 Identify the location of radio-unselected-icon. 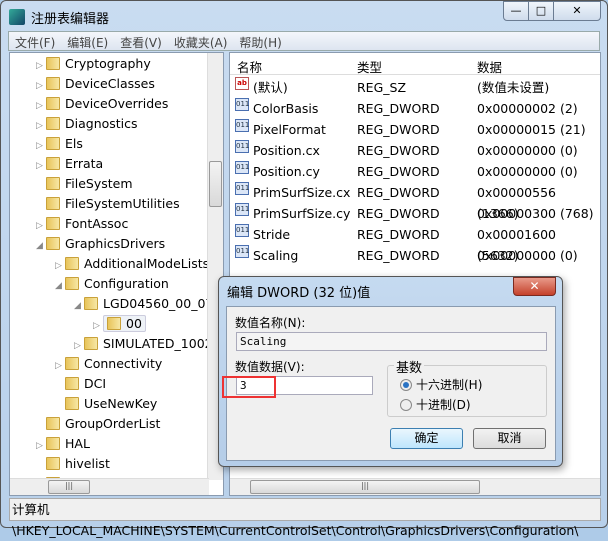
(406, 405).